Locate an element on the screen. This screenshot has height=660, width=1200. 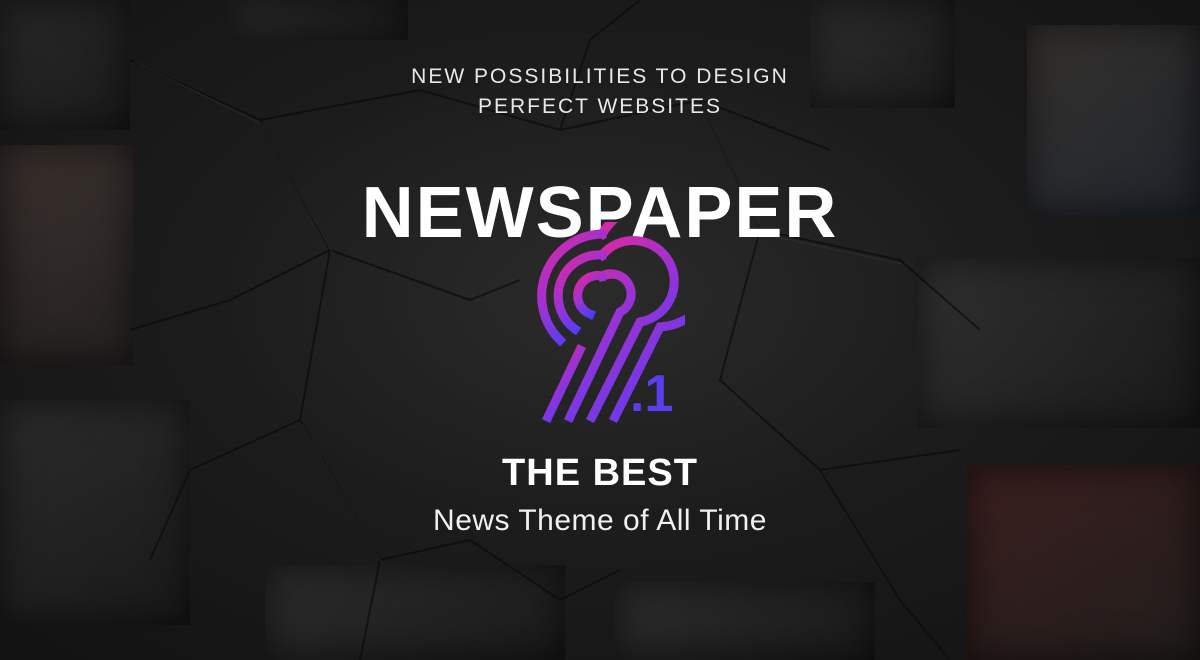
tagline-line-1: NEW POSSIBILITIES TO DESIGN is located at coordinates (600, 76).